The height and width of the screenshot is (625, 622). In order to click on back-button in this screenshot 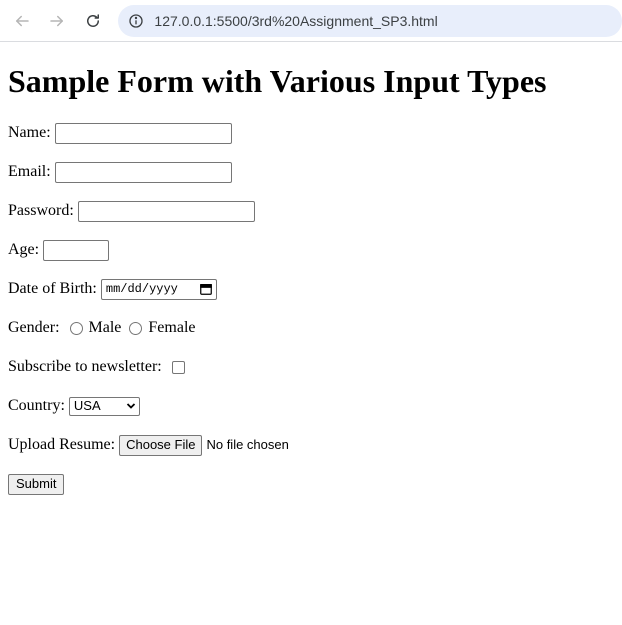, I will do `click(21, 21)`.